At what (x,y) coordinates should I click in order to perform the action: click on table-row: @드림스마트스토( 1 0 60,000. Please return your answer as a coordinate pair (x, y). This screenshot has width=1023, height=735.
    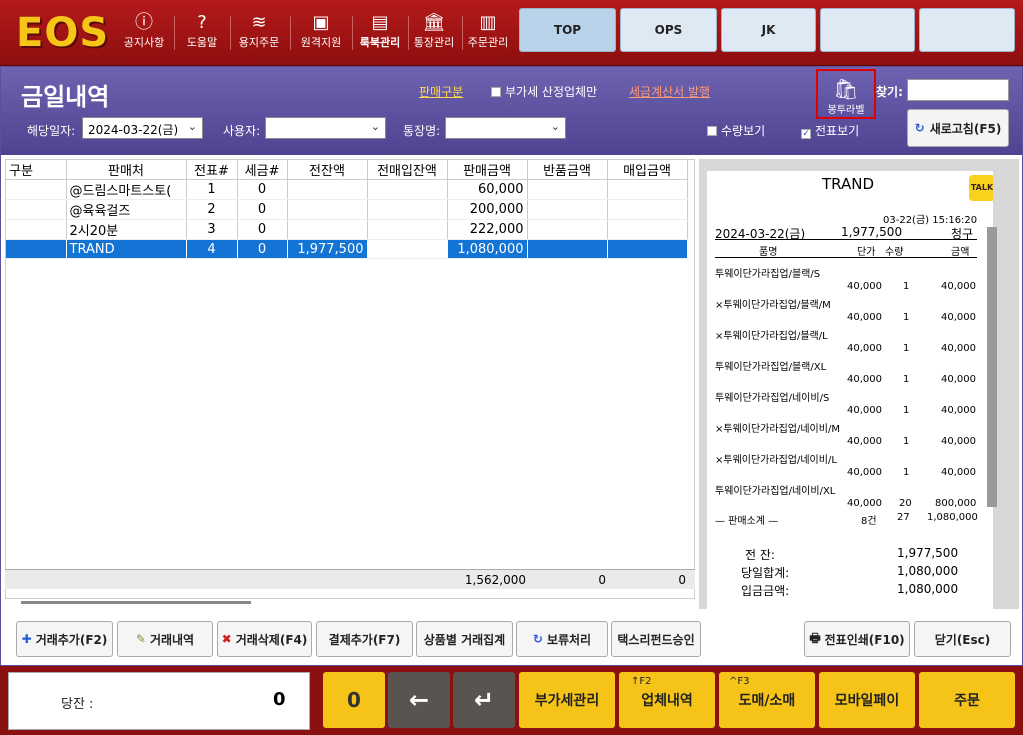
    Looking at the image, I should click on (347, 189).